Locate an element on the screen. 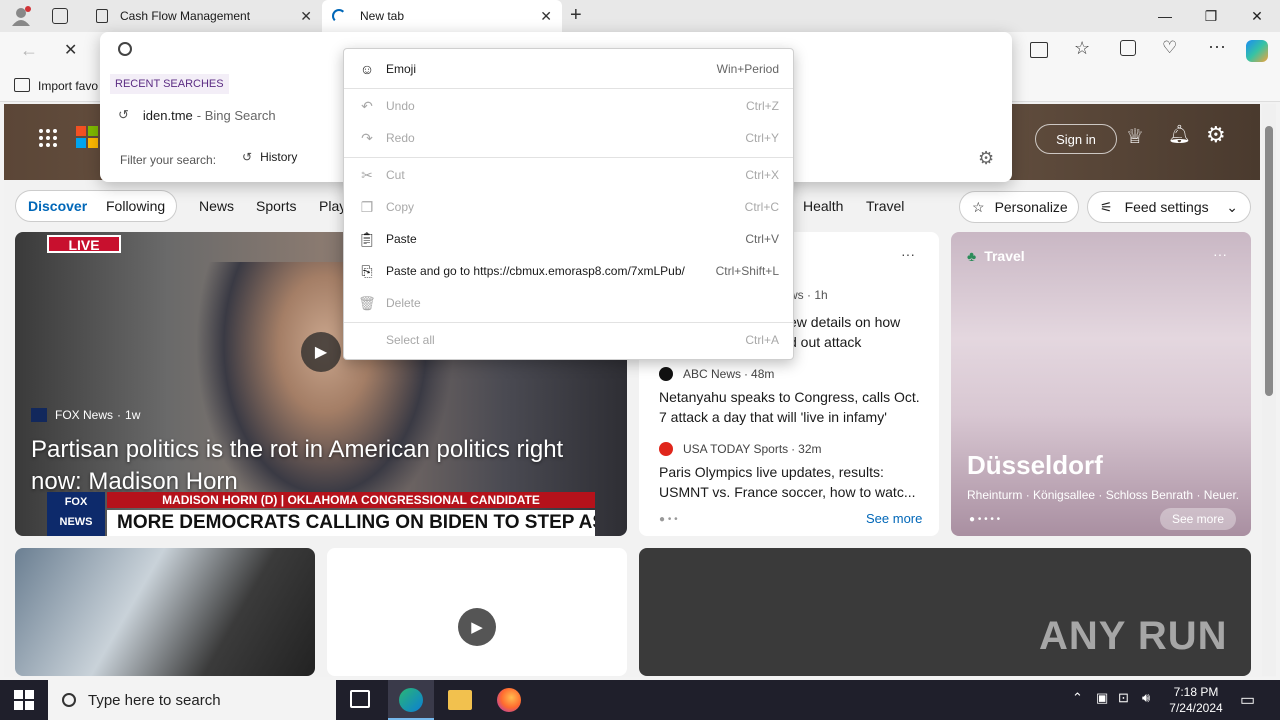 Image resolution: width=1280 pixels, height=720 pixels. personalize-button: ☆ Personalize is located at coordinates (1019, 207).